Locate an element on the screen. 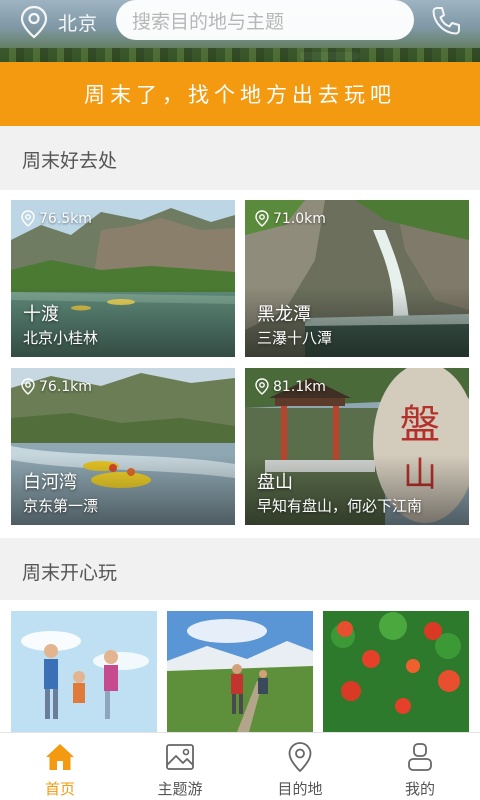  activity-thumbnail-family is located at coordinates (84, 671).